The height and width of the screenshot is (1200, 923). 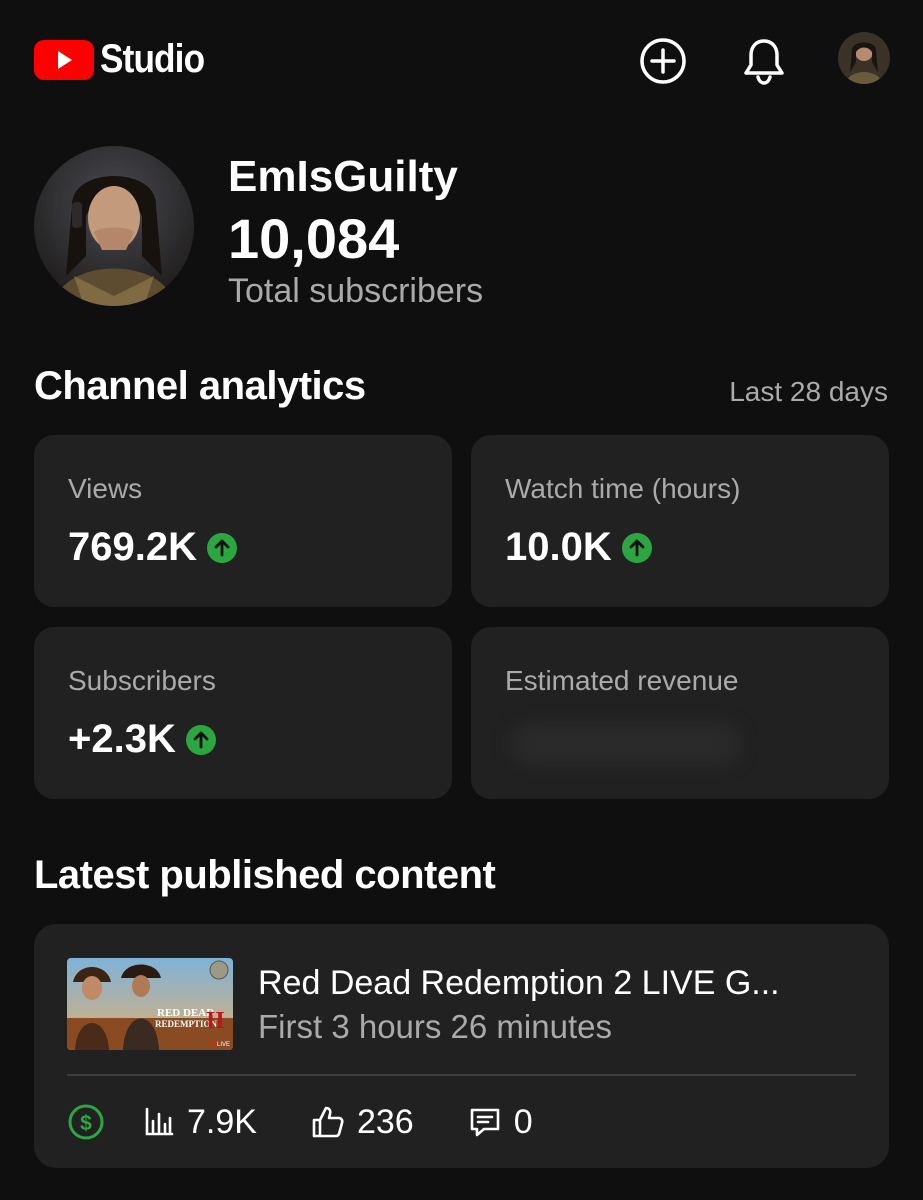 What do you see at coordinates (523, 1121) in the screenshot?
I see `comments-count: 0` at bounding box center [523, 1121].